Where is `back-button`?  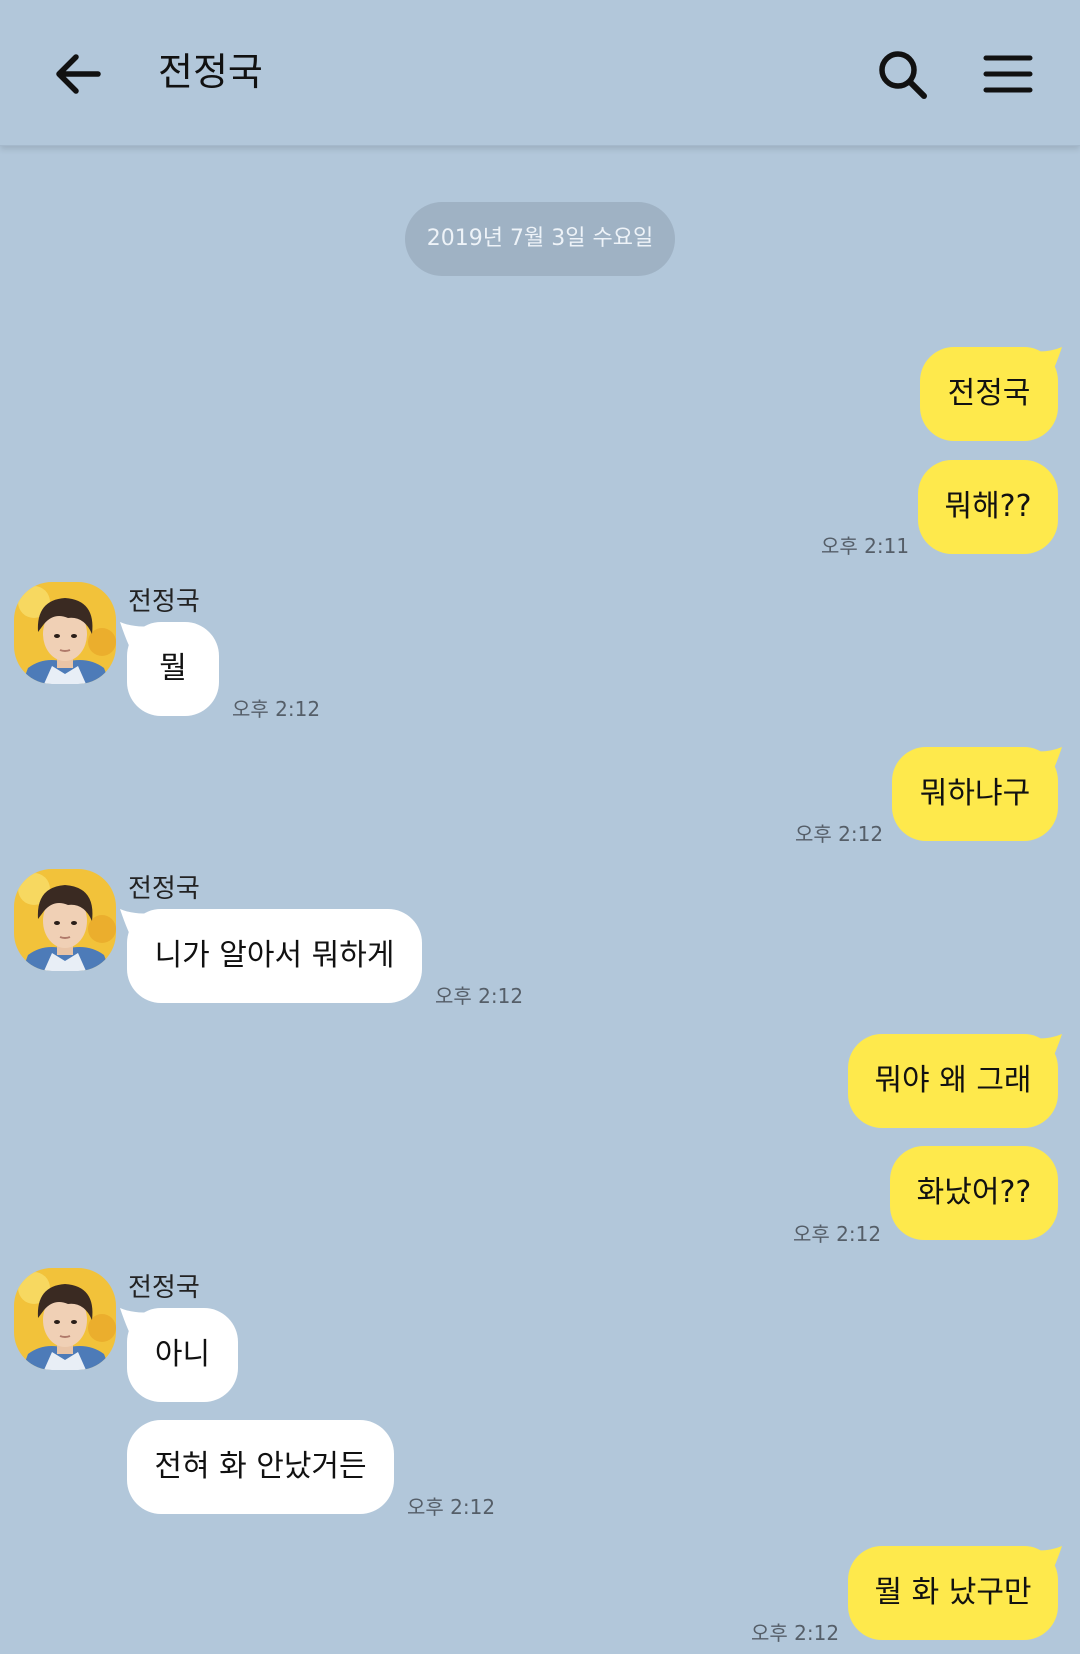 back-button is located at coordinates (78, 74).